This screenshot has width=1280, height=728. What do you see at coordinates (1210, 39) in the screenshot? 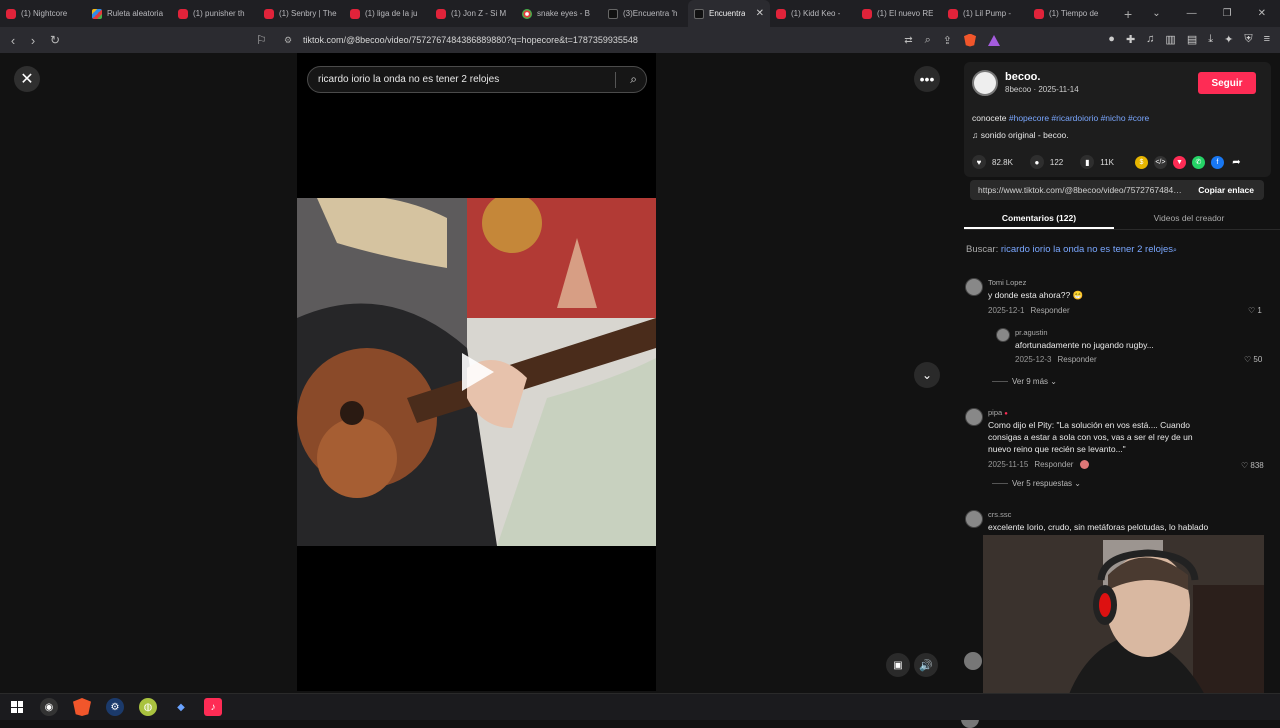
I see `download-icon: ⤓` at bounding box center [1210, 39].